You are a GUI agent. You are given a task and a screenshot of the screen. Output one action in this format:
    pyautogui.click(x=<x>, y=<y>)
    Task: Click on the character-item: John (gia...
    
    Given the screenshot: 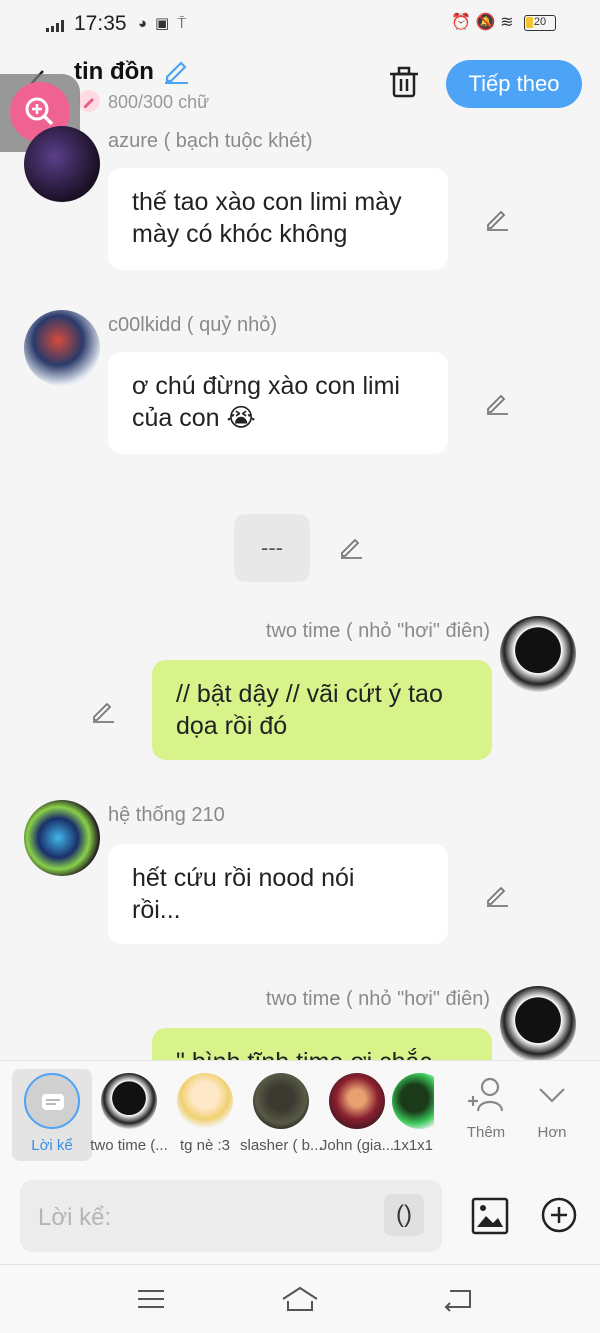 What is the action you would take?
    pyautogui.click(x=357, y=1111)
    